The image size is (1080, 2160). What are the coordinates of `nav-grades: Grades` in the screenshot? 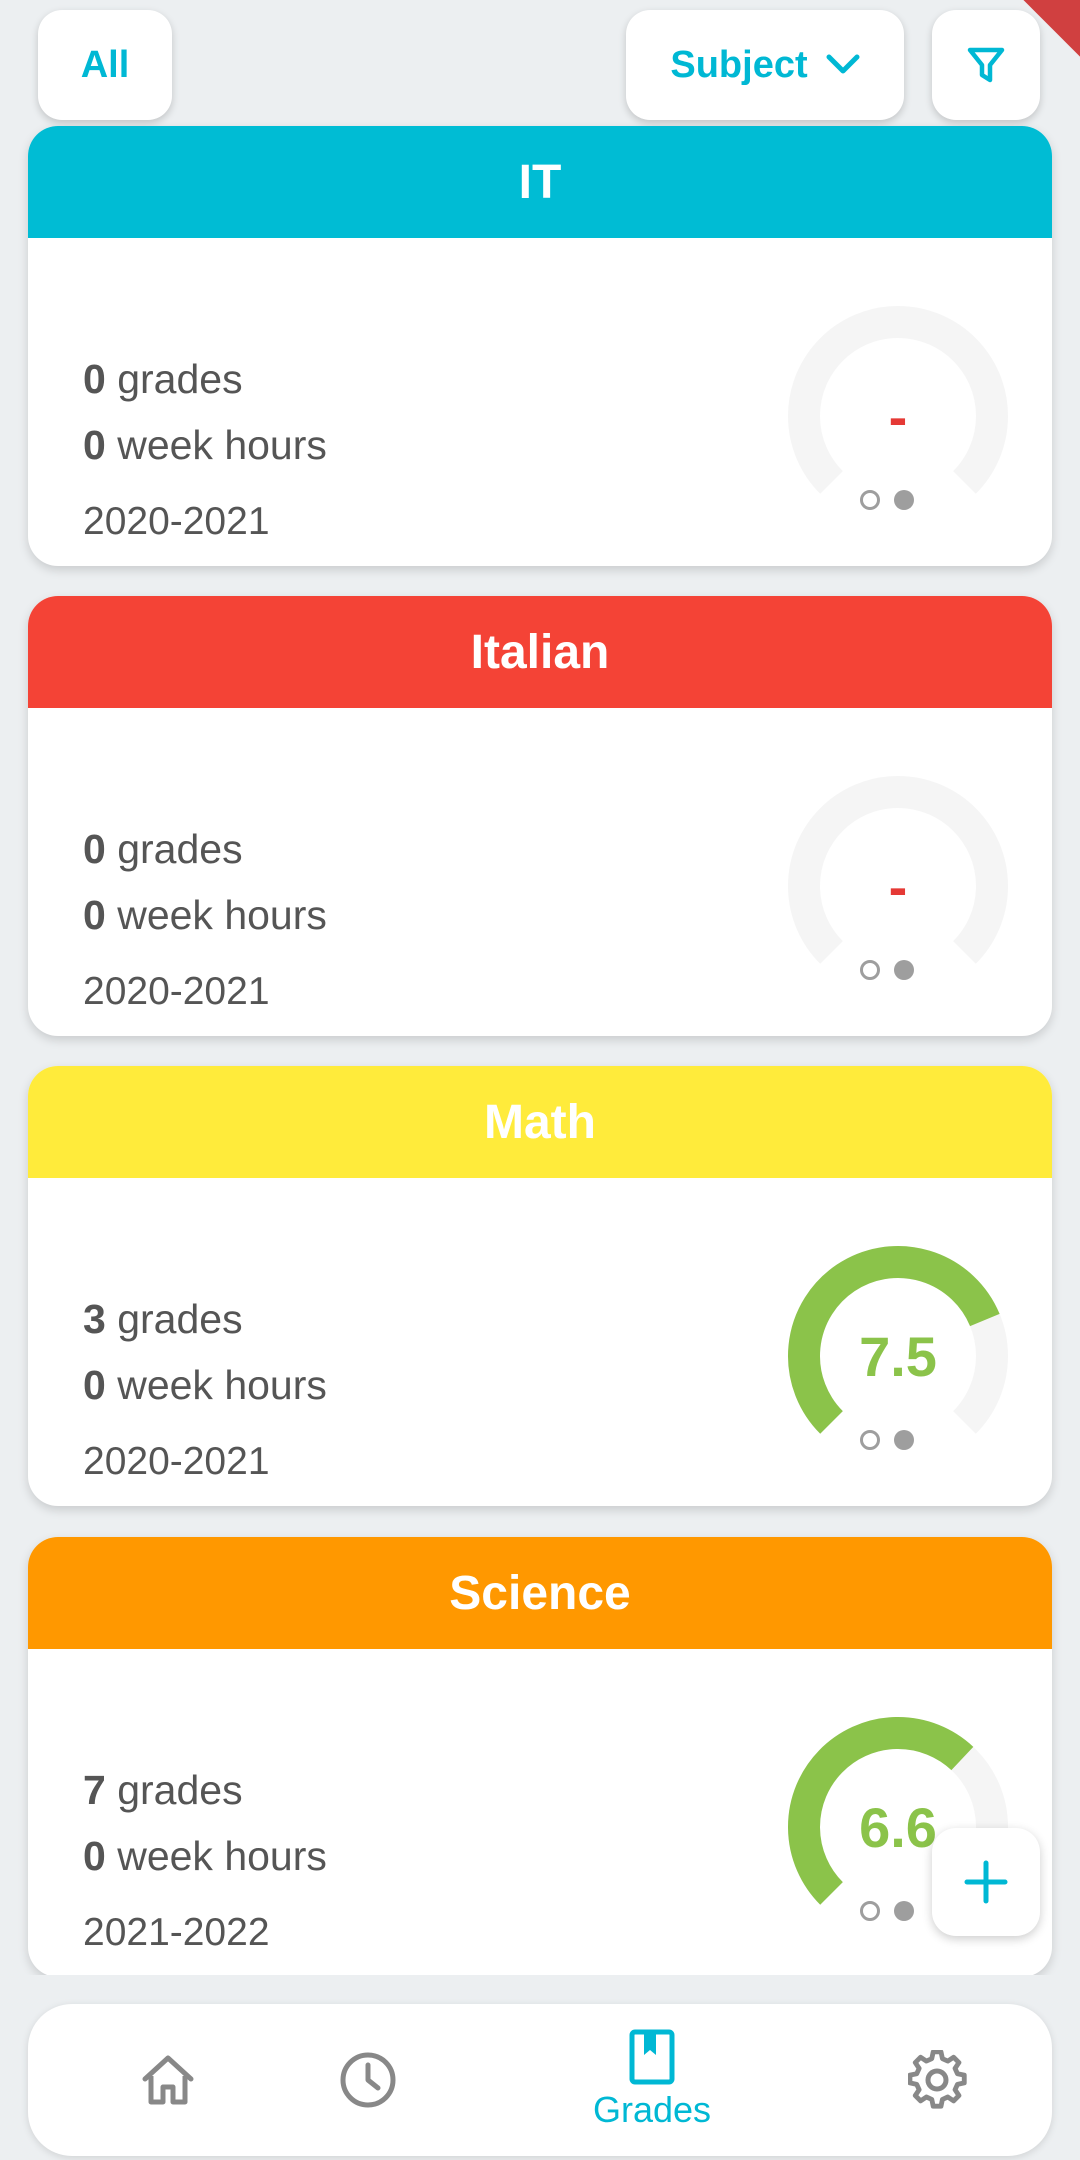 It's located at (652, 2080).